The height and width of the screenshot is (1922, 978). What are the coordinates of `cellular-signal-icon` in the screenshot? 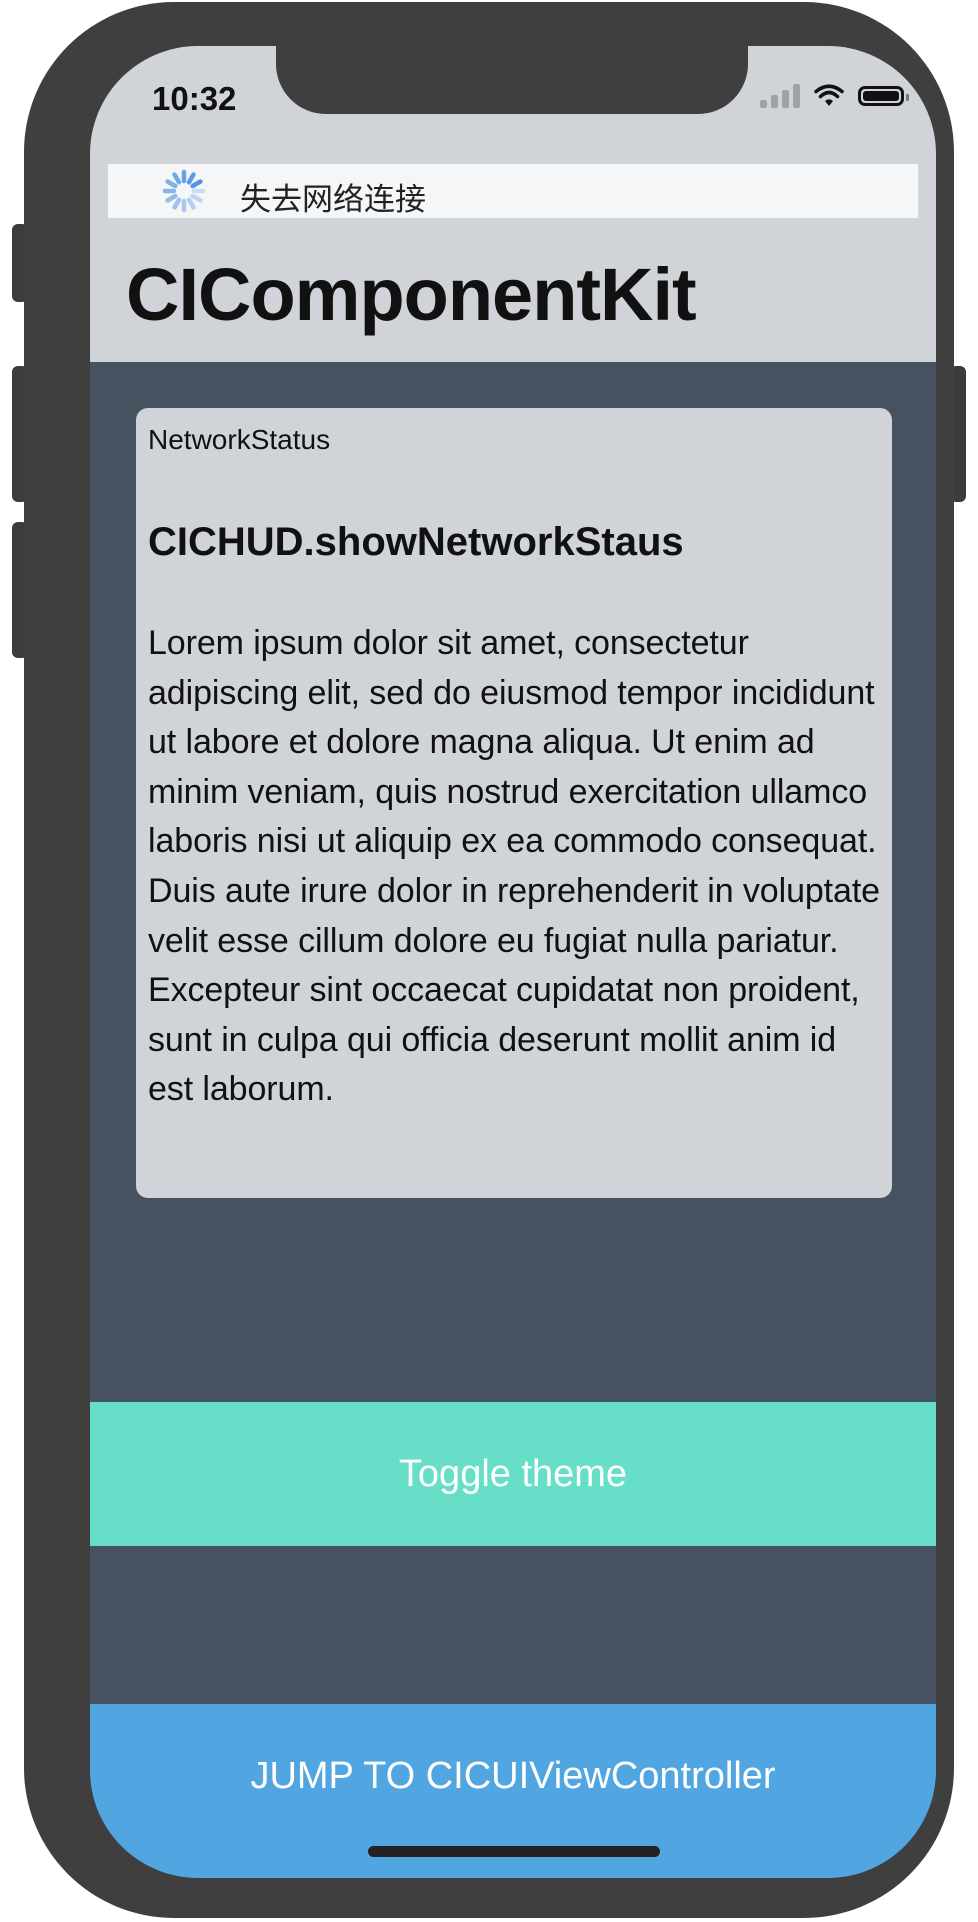 It's located at (780, 96).